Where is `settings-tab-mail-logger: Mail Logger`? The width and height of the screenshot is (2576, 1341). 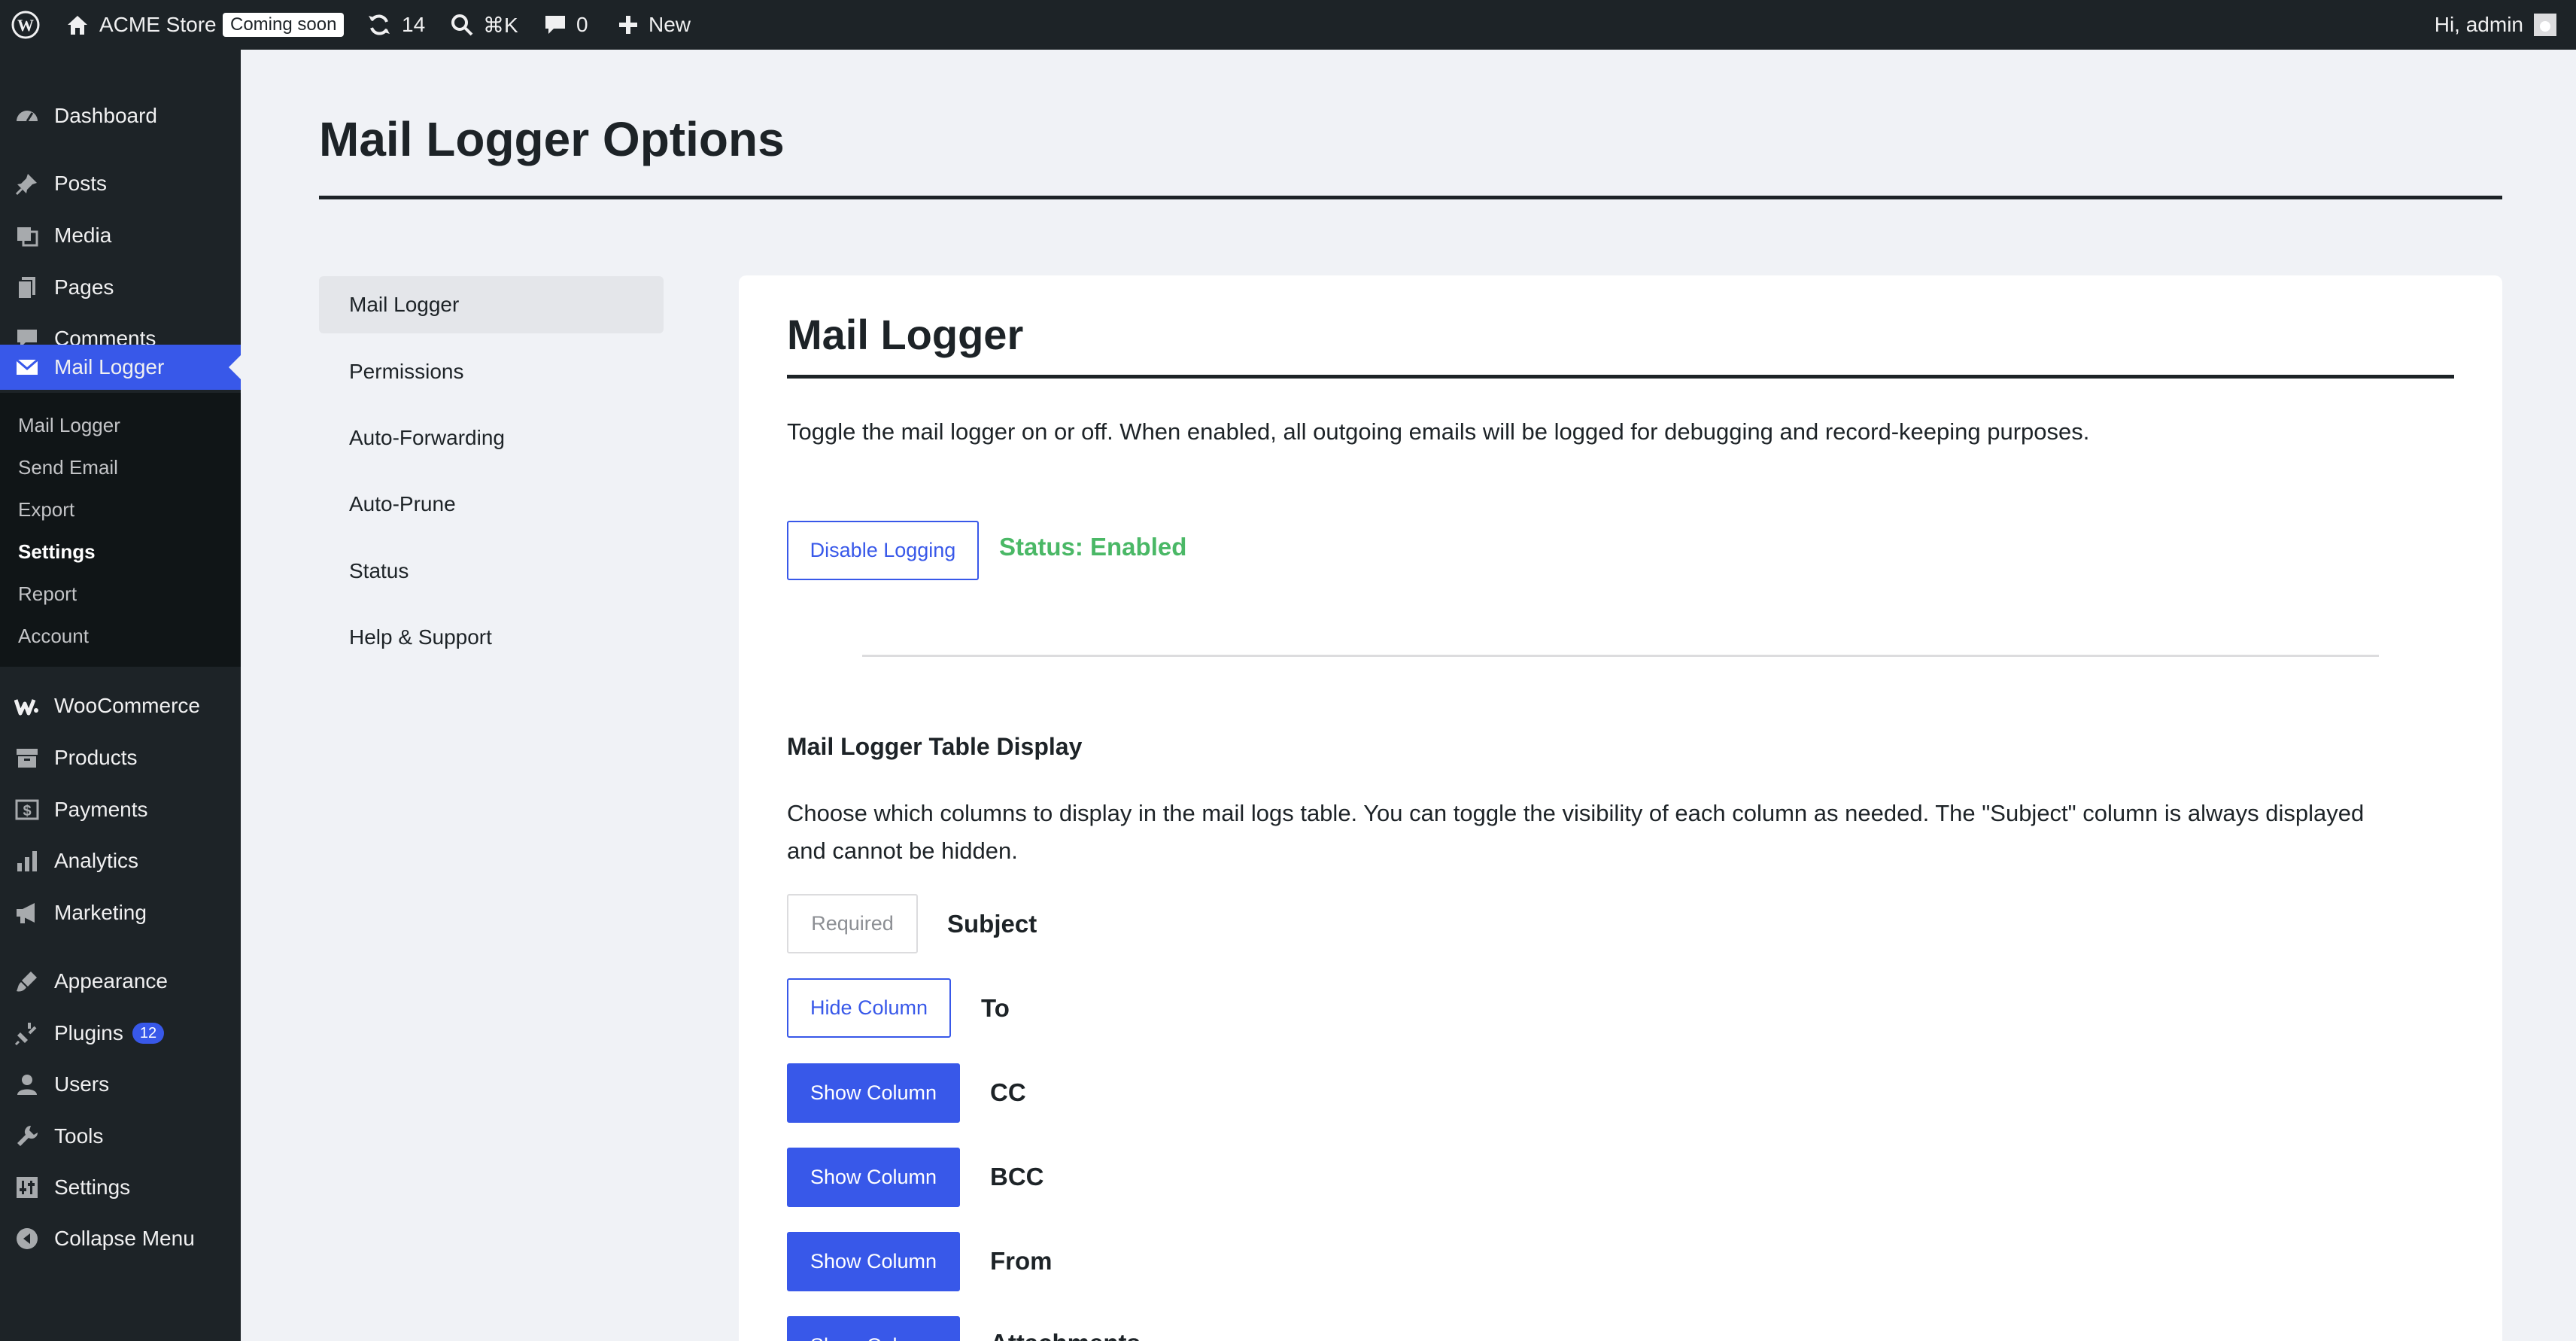 settings-tab-mail-logger: Mail Logger is located at coordinates (492, 304).